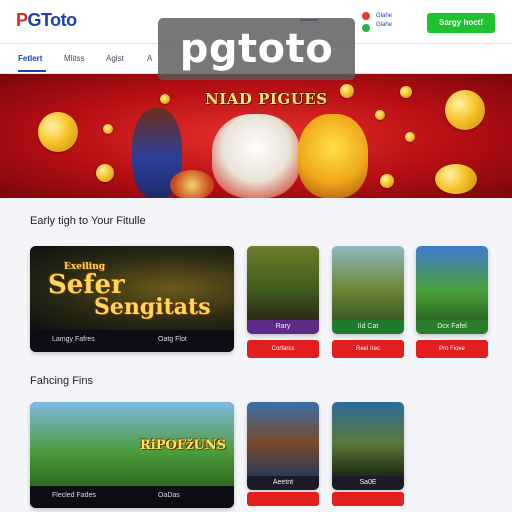 Image resolution: width=512 pixels, height=512 pixels. What do you see at coordinates (452, 327) in the screenshot?
I see `game-card-label: Dcx Fafel` at bounding box center [452, 327].